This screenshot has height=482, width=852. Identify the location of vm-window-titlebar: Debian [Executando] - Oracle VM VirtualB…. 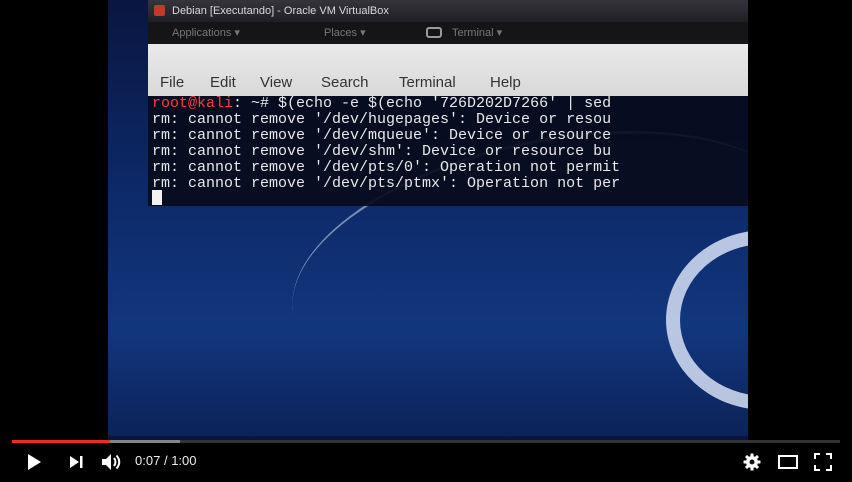
(448, 11).